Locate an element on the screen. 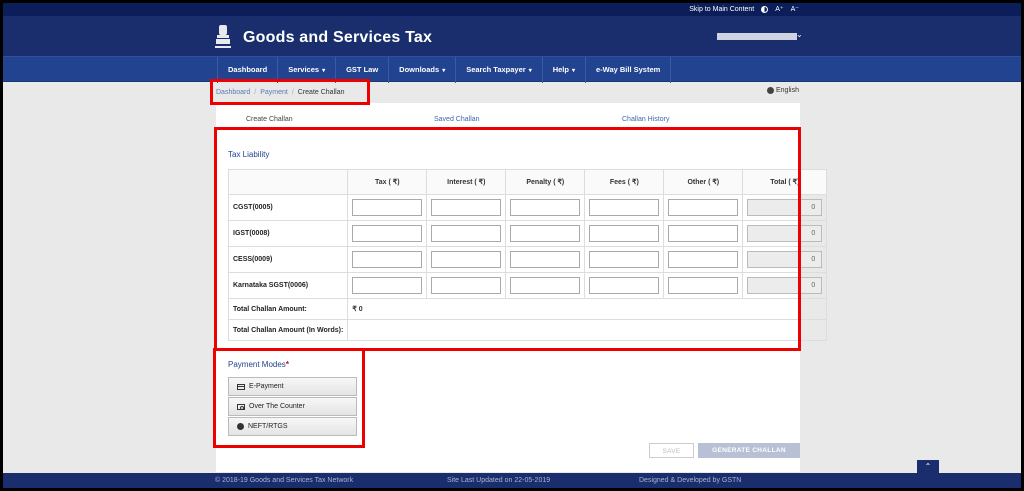 The height and width of the screenshot is (491, 1024). generate-challan-button: GENERATE CHALLAN is located at coordinates (749, 450).